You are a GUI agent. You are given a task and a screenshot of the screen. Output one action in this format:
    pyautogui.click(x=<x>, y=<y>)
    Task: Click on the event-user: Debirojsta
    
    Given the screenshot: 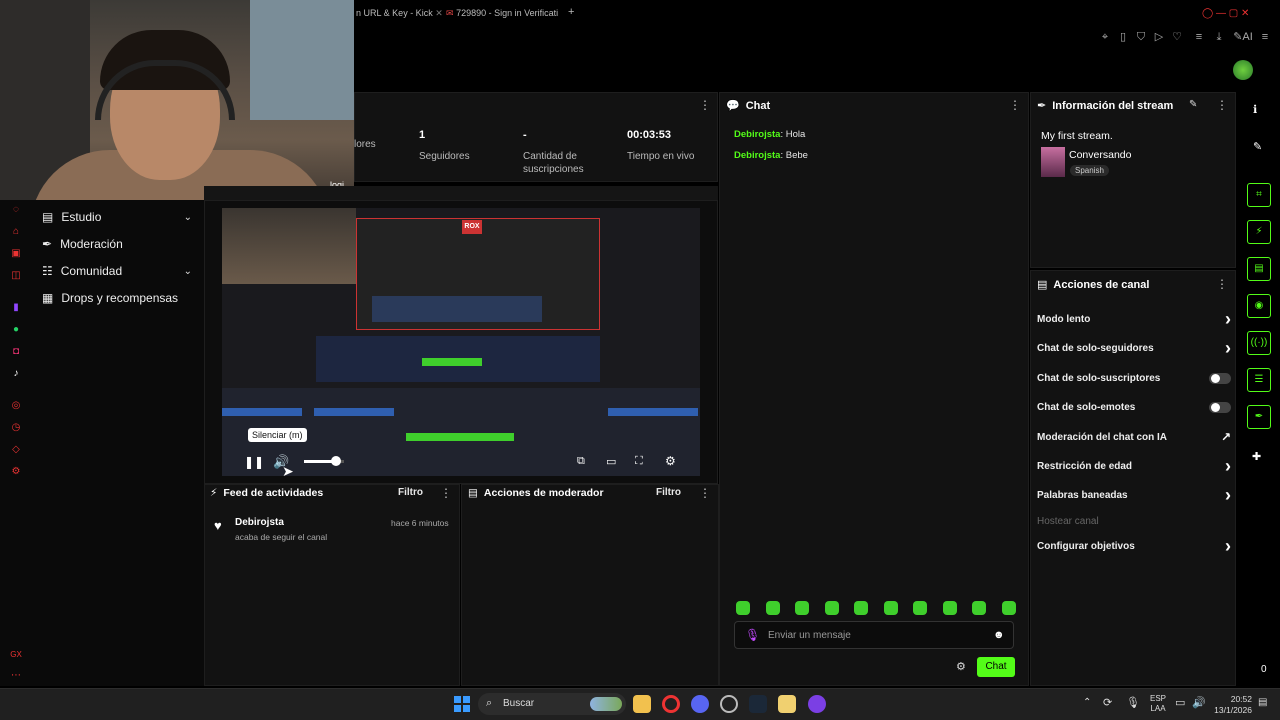 What is the action you would take?
    pyautogui.click(x=259, y=522)
    